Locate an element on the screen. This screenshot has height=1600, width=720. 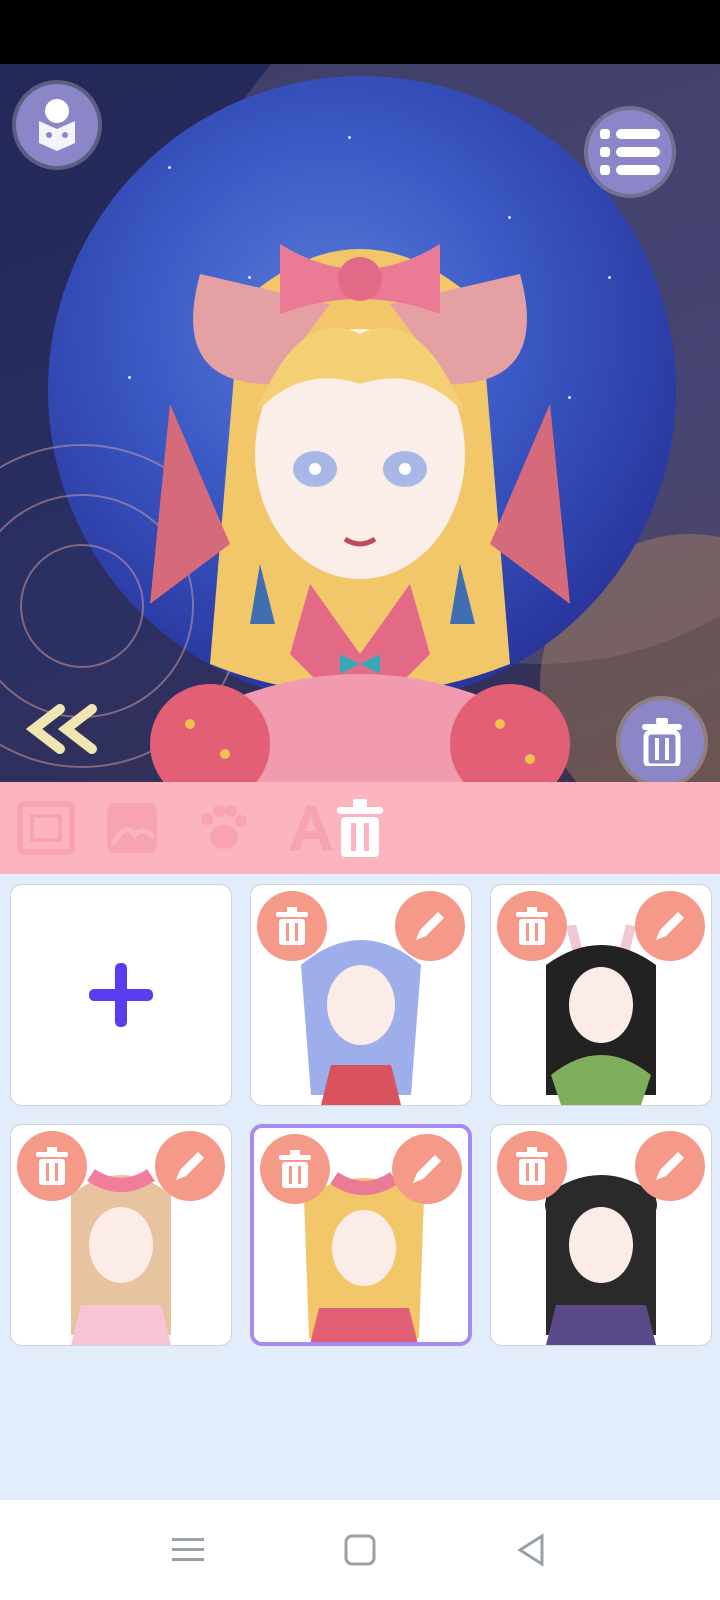
delete-avatar-button is located at coordinates (662, 741).